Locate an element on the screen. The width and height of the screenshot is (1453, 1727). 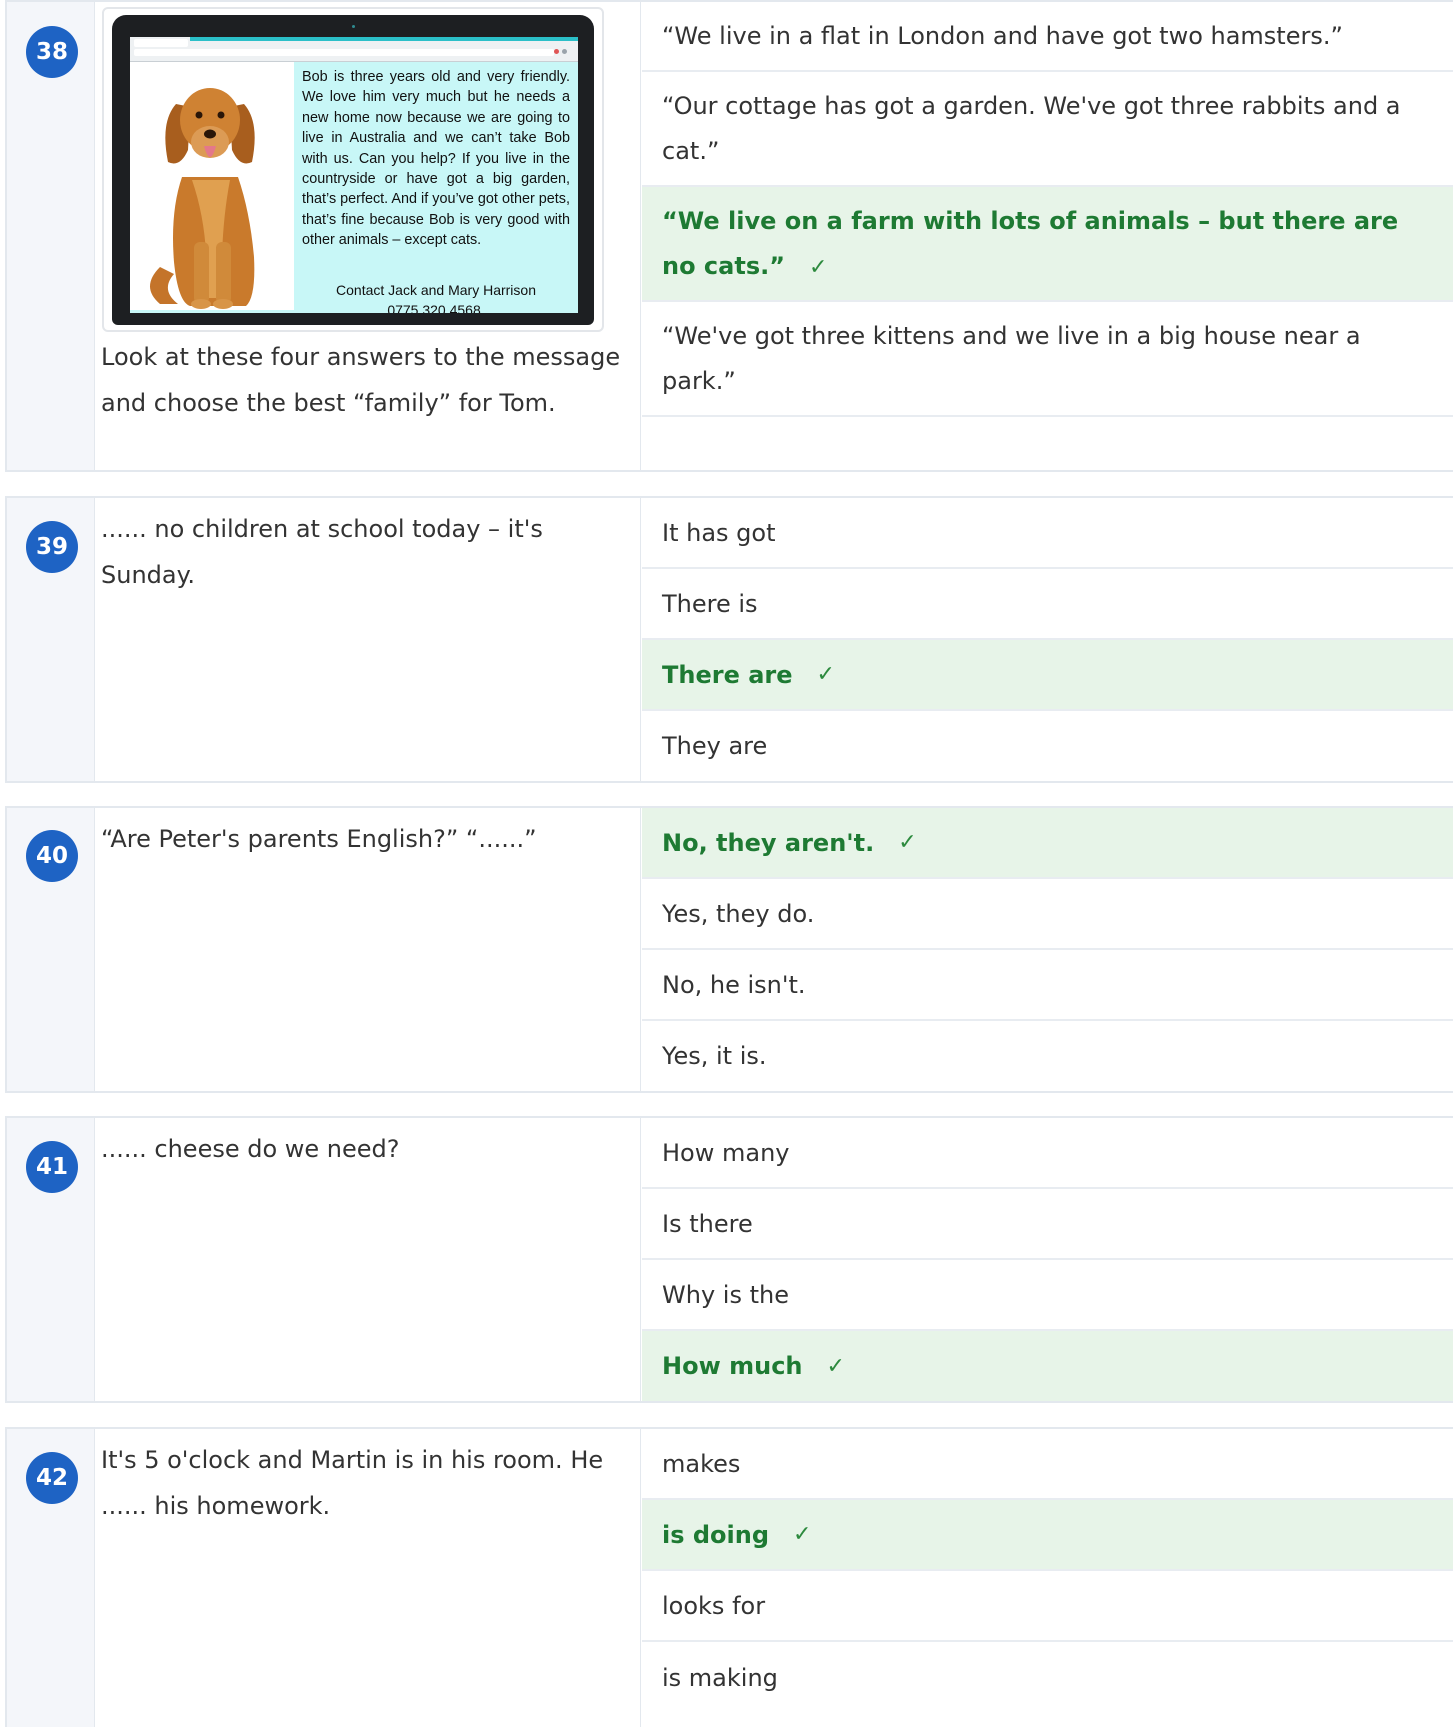
answer-option: looks for is located at coordinates (1047, 1606).